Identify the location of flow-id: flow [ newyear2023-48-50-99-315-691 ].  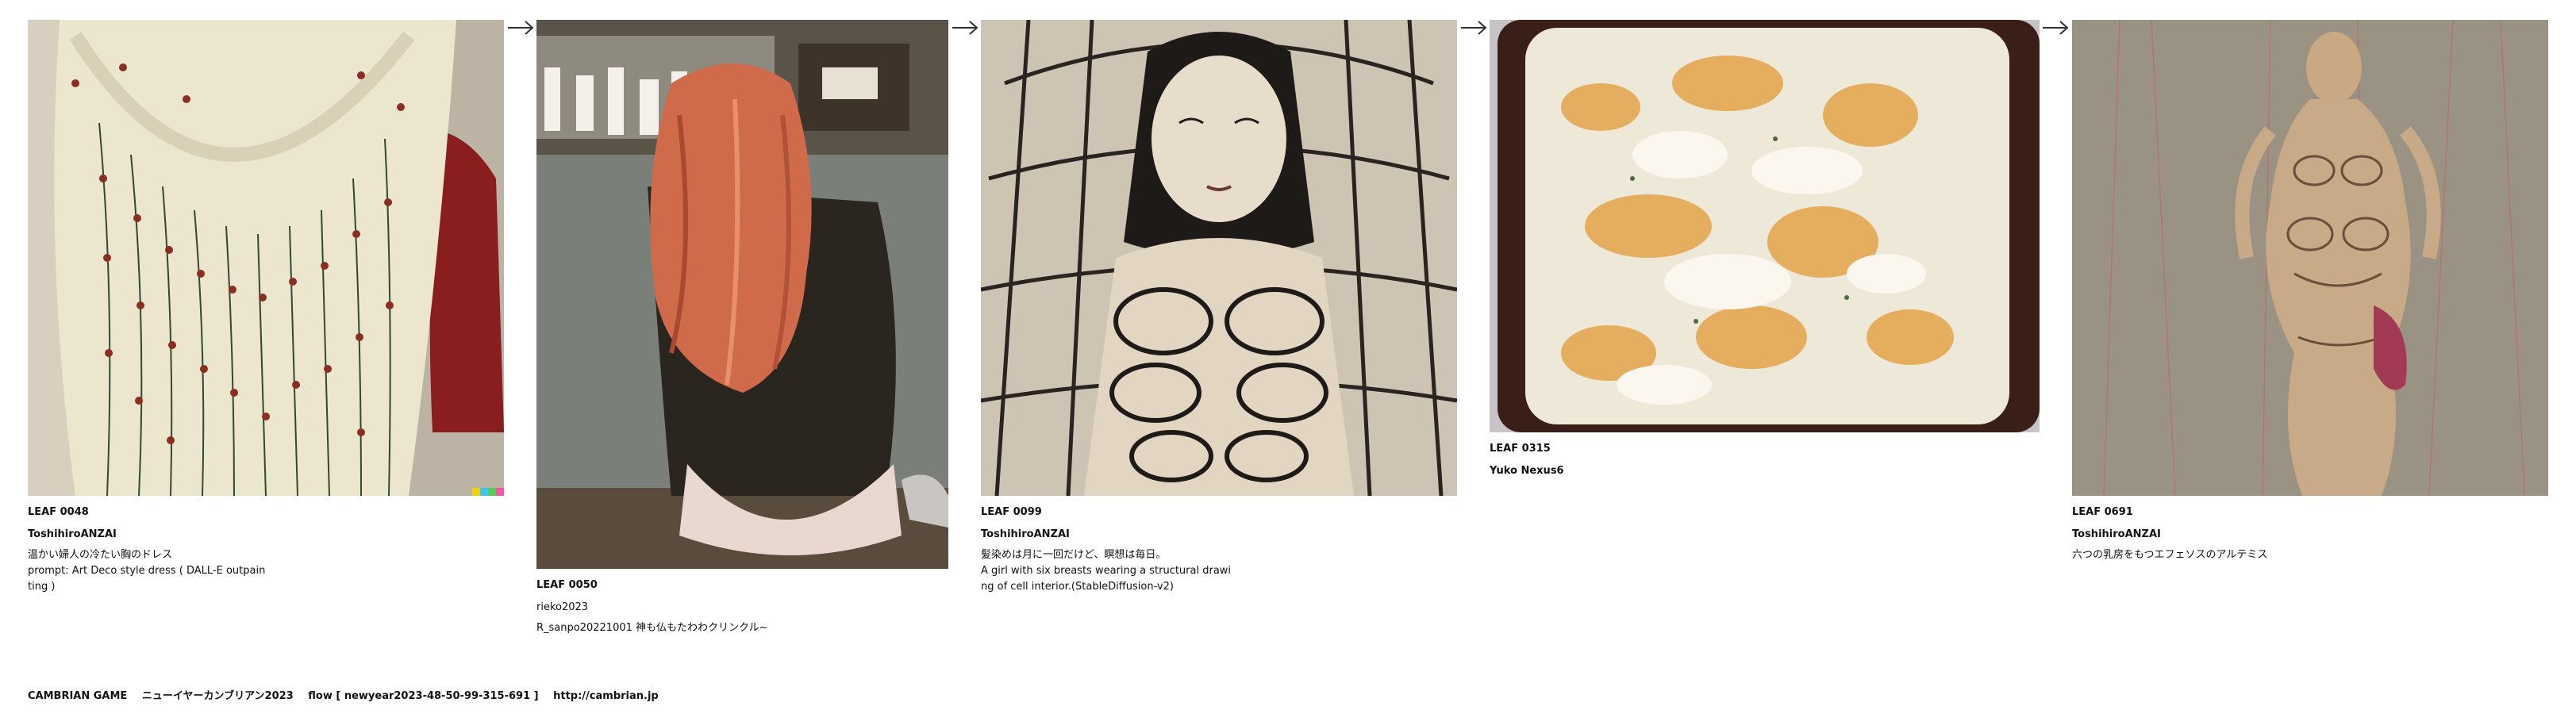
(423, 696).